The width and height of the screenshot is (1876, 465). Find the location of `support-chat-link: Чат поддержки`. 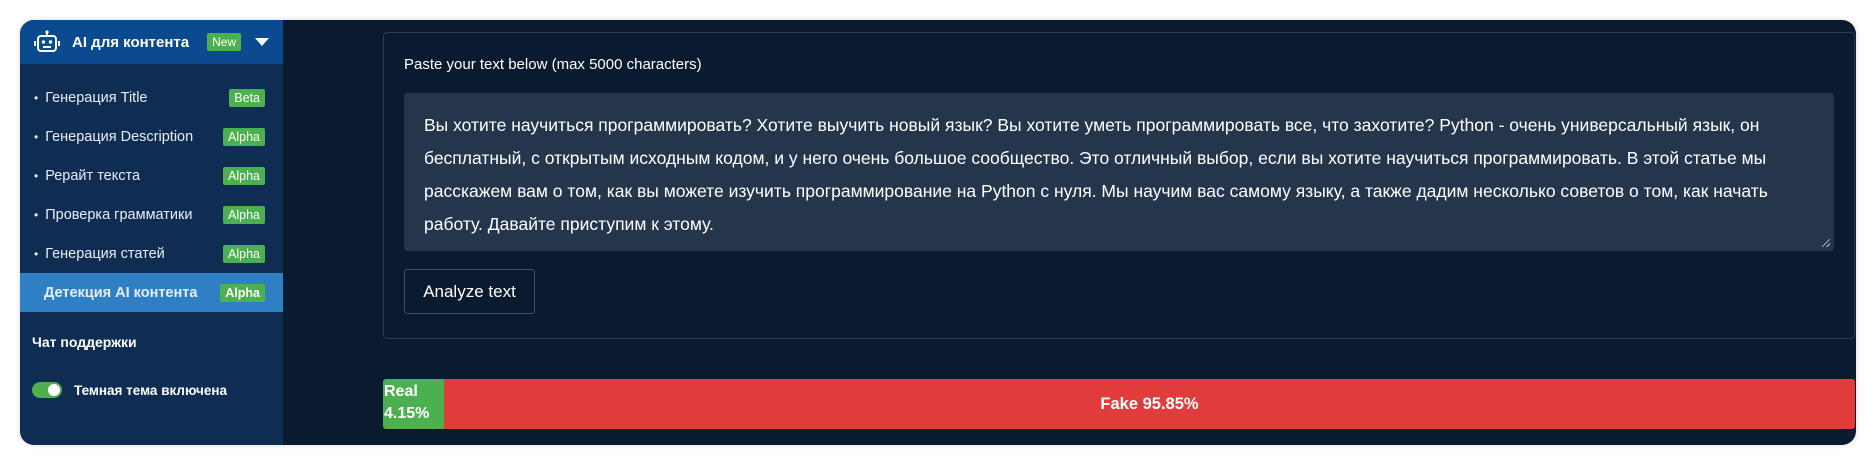

support-chat-link: Чат поддержки is located at coordinates (151, 342).